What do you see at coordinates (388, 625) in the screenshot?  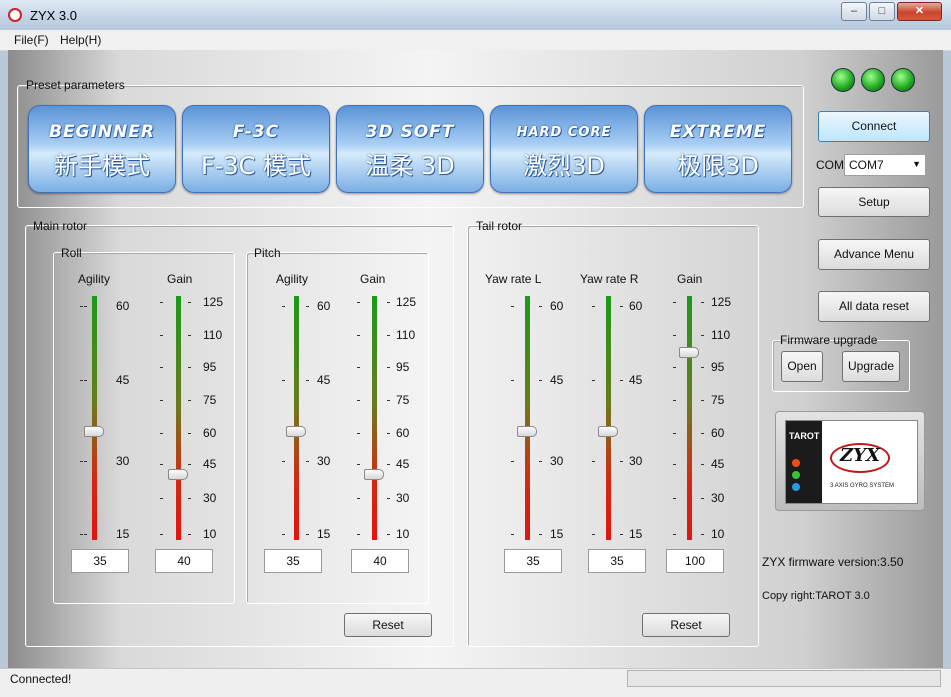 I see `main-rotor-reset-button: Reset` at bounding box center [388, 625].